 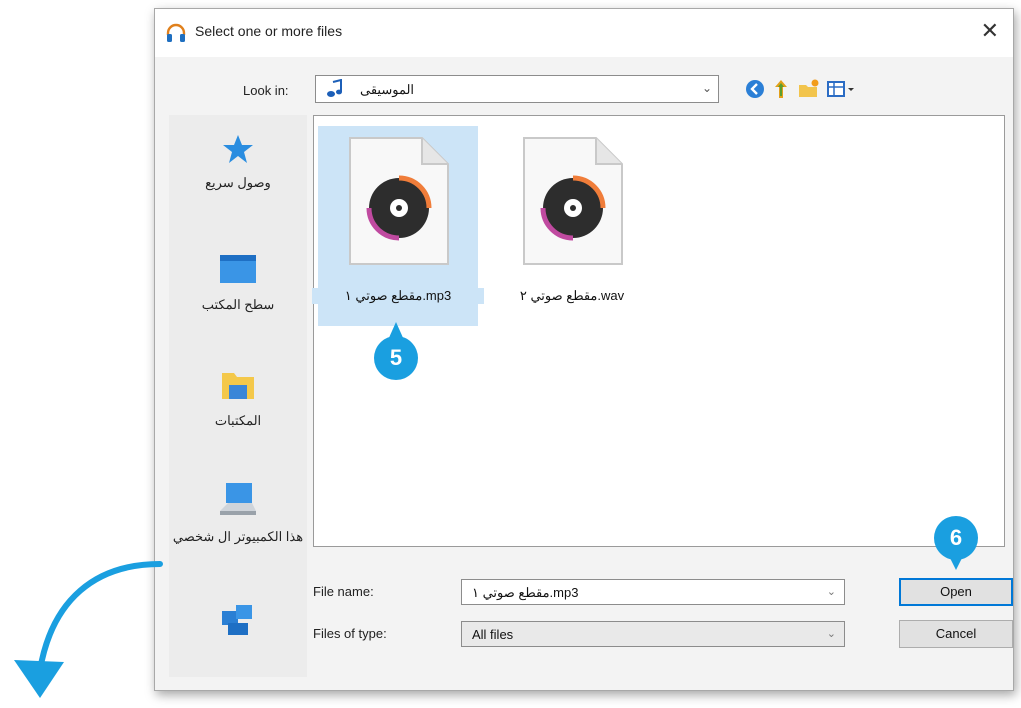 What do you see at coordinates (343, 591) in the screenshot?
I see `file-name-label: File name:` at bounding box center [343, 591].